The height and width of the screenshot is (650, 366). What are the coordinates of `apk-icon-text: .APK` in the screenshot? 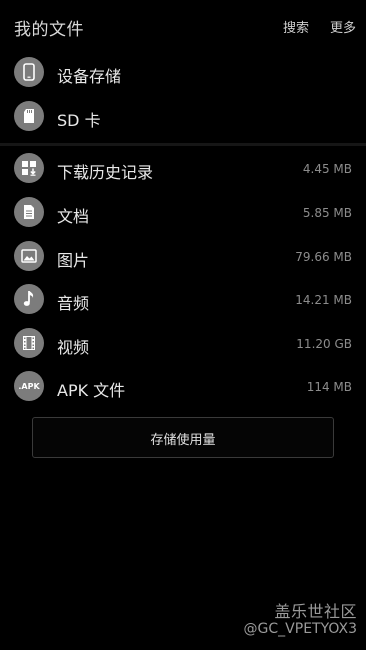 It's located at (29, 386).